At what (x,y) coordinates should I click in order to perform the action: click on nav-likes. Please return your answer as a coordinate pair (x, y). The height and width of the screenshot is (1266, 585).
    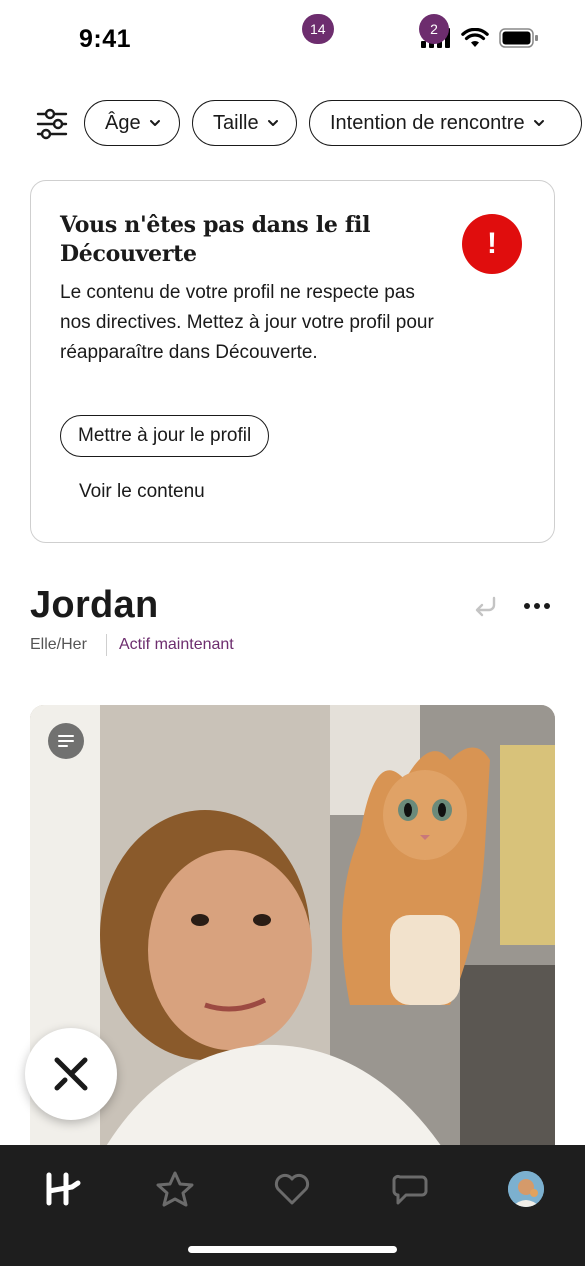
    Looking at the image, I should click on (292, 1189).